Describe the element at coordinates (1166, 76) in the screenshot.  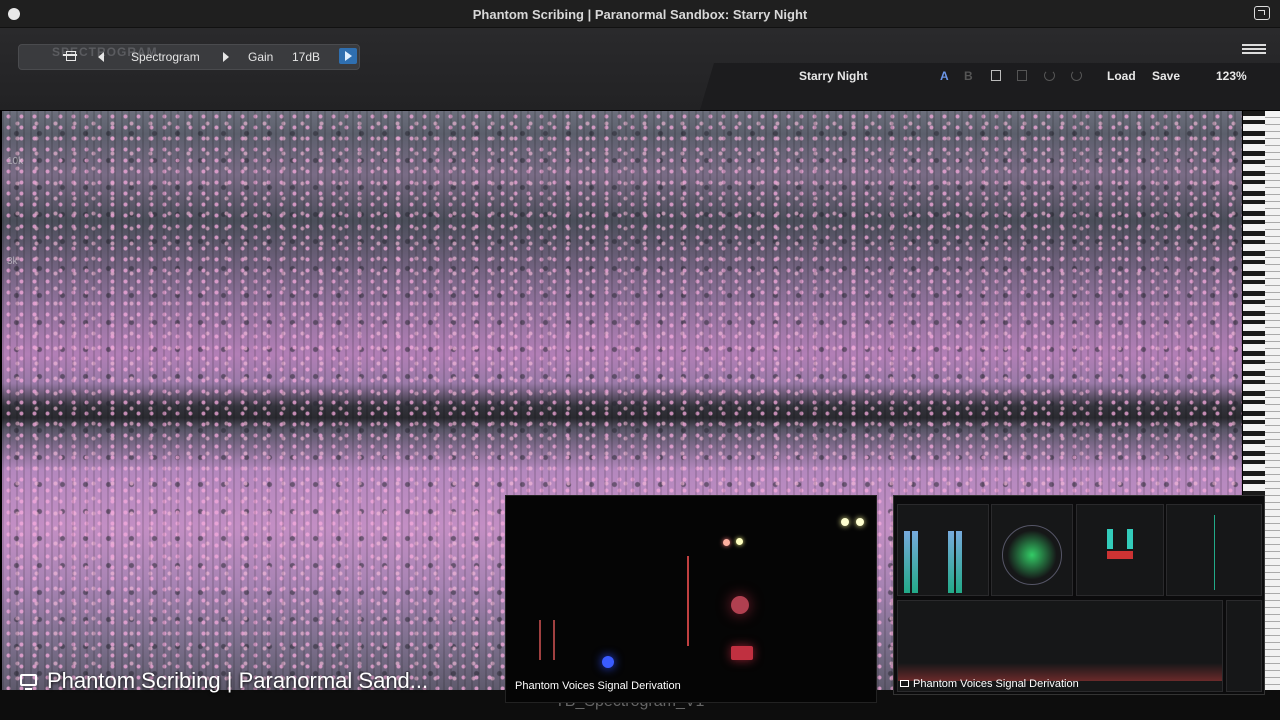
I see `save-button: Save` at that location.